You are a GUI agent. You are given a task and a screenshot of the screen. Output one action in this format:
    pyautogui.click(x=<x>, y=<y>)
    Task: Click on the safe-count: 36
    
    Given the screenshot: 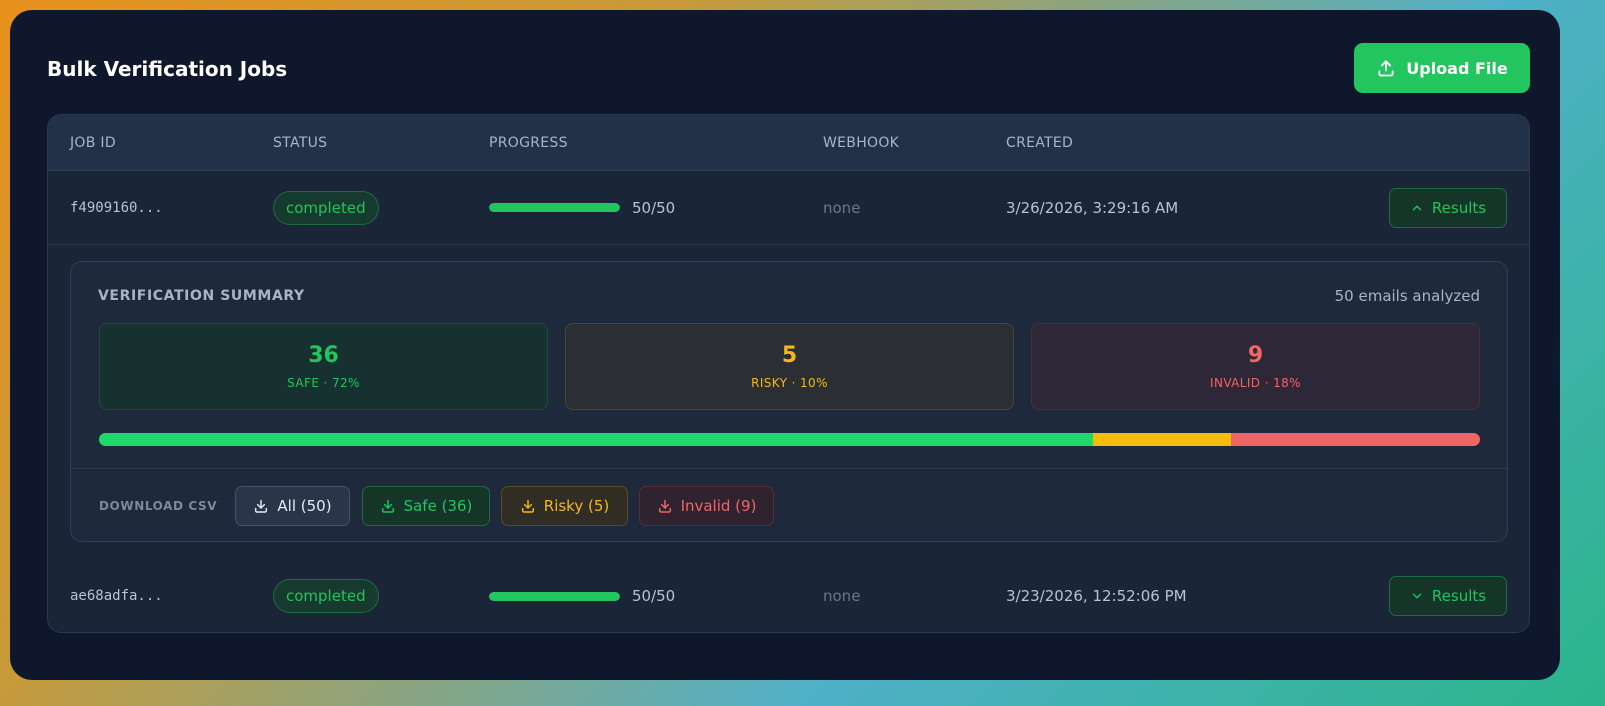 What is the action you would take?
    pyautogui.click(x=323, y=355)
    